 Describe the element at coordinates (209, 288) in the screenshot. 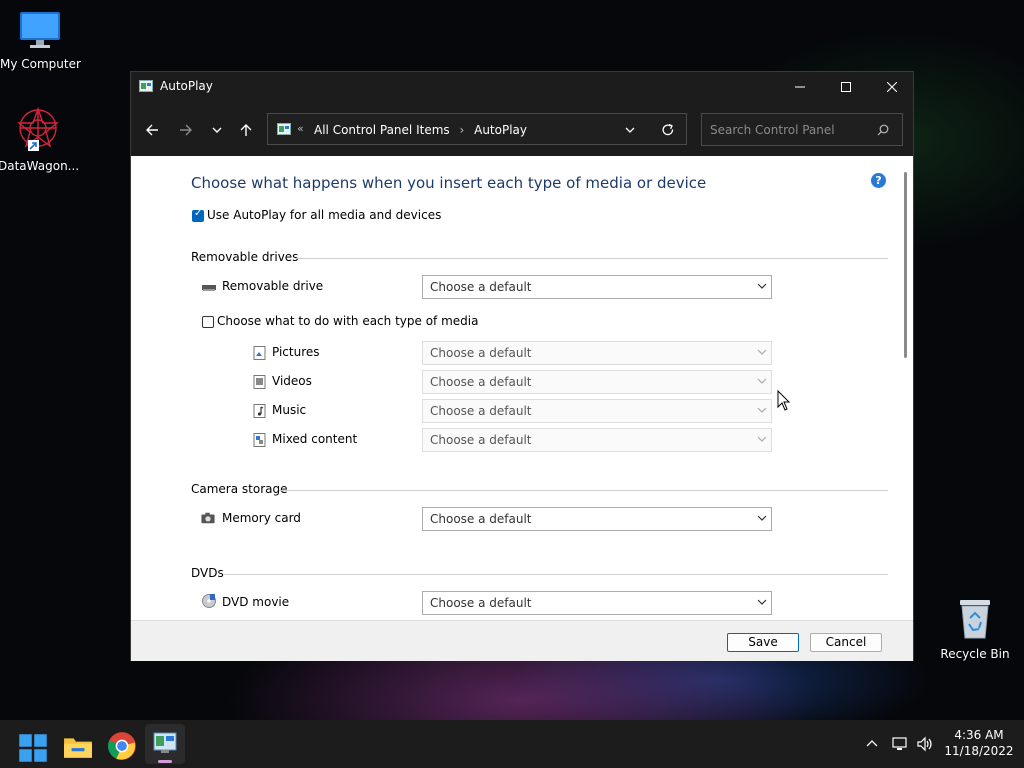

I see `removable-drive-icon` at that location.